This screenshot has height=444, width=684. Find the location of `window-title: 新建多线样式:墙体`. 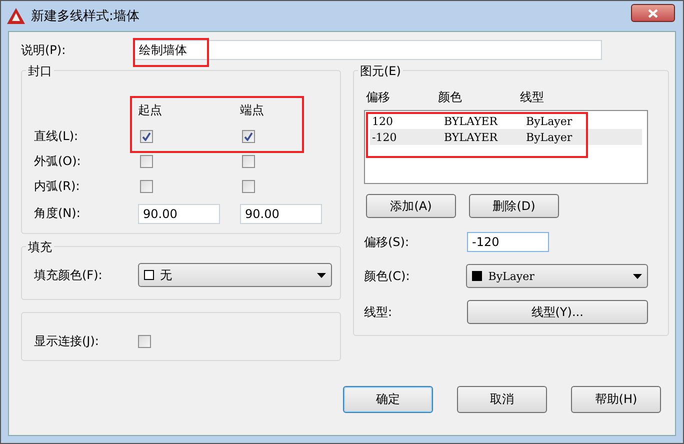

window-title: 新建多线样式:墙体 is located at coordinates (85, 16).